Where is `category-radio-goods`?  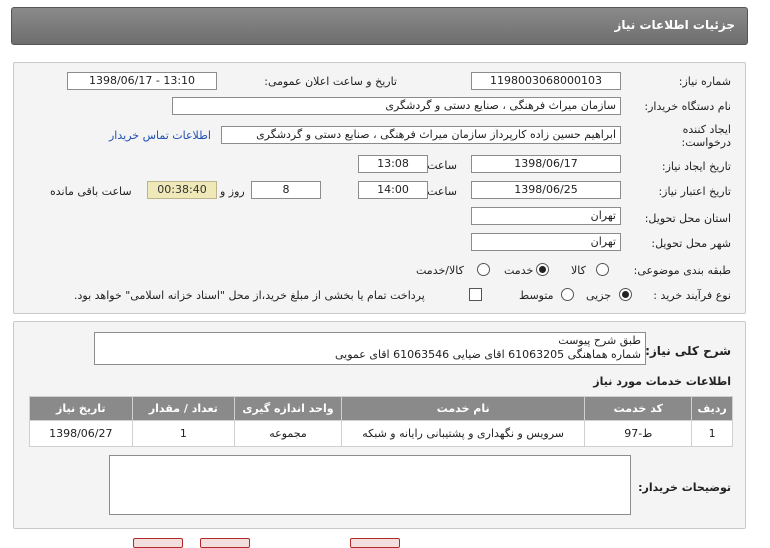 category-radio-goods is located at coordinates (602, 269).